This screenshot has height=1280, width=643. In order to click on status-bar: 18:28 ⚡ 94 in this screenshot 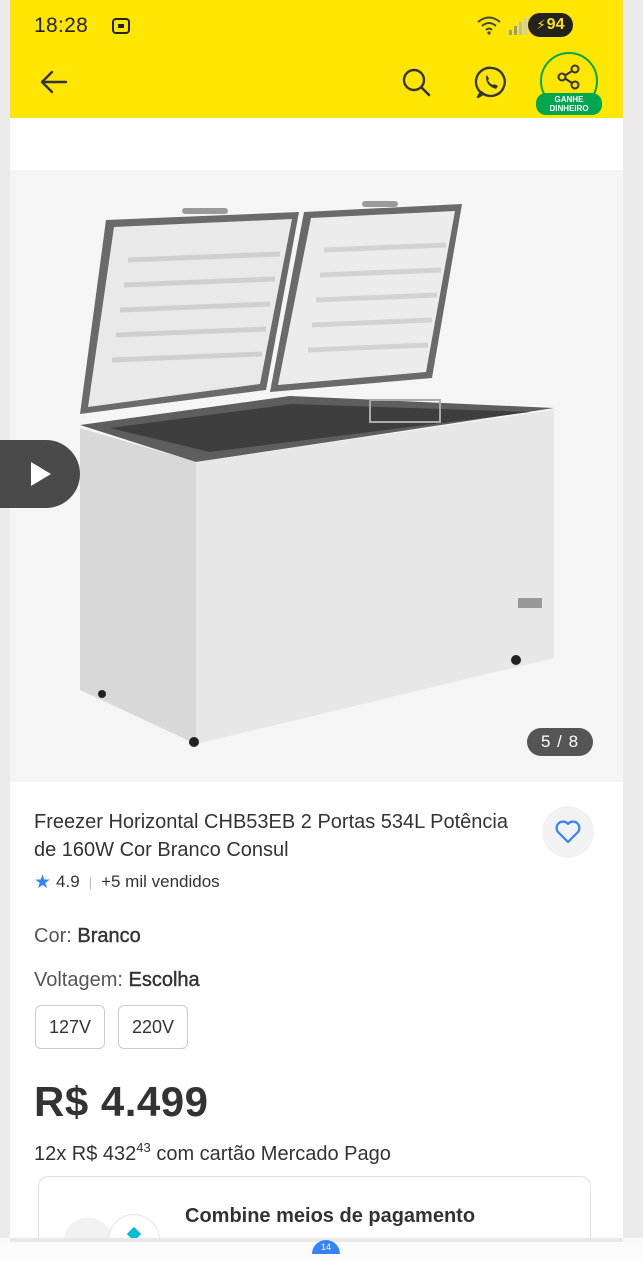, I will do `click(321, 25)`.